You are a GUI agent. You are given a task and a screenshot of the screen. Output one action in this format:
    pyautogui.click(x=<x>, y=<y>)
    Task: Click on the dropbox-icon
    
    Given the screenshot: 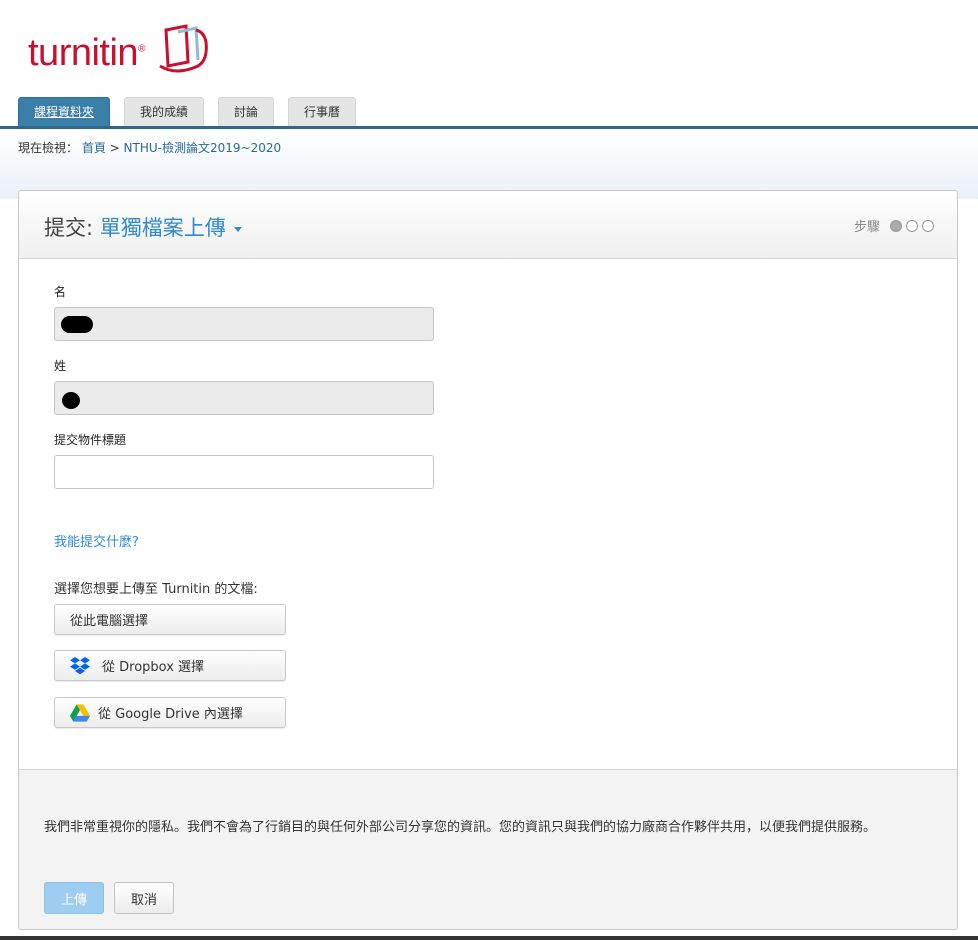 What is the action you would take?
    pyautogui.click(x=80, y=666)
    